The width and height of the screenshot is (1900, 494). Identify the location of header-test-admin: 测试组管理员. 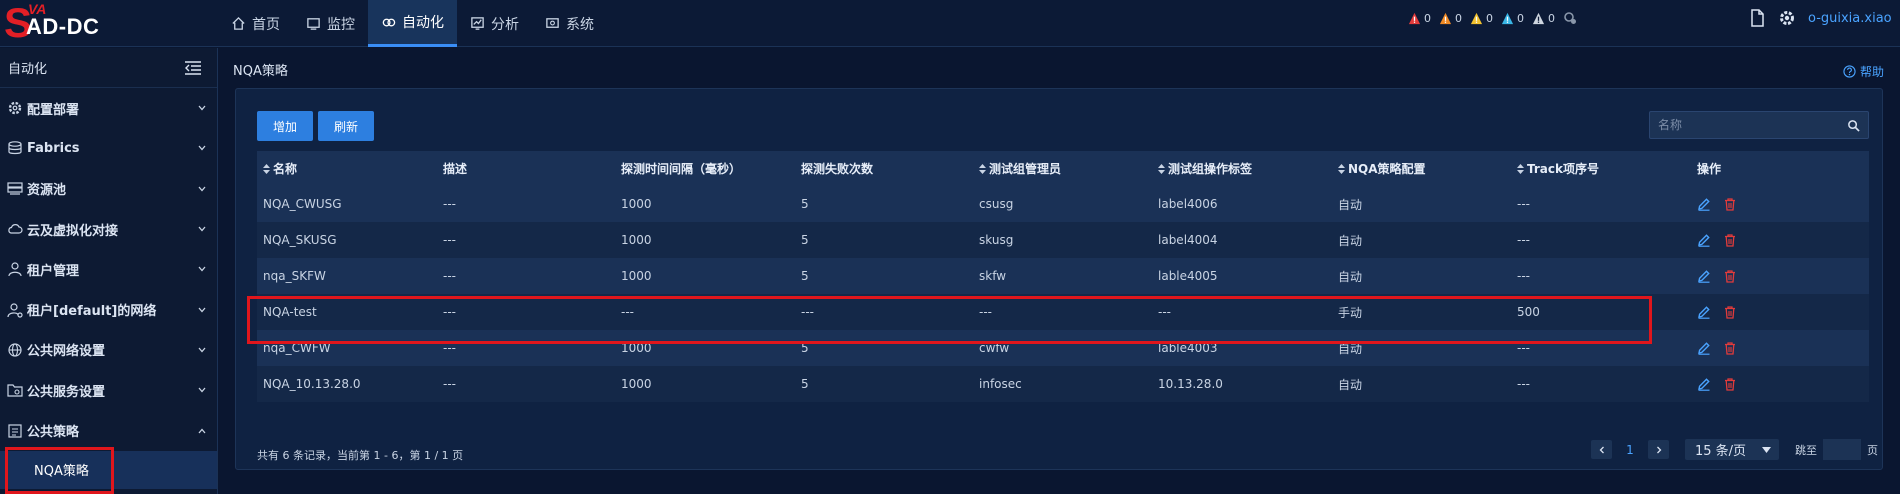
(1062, 168).